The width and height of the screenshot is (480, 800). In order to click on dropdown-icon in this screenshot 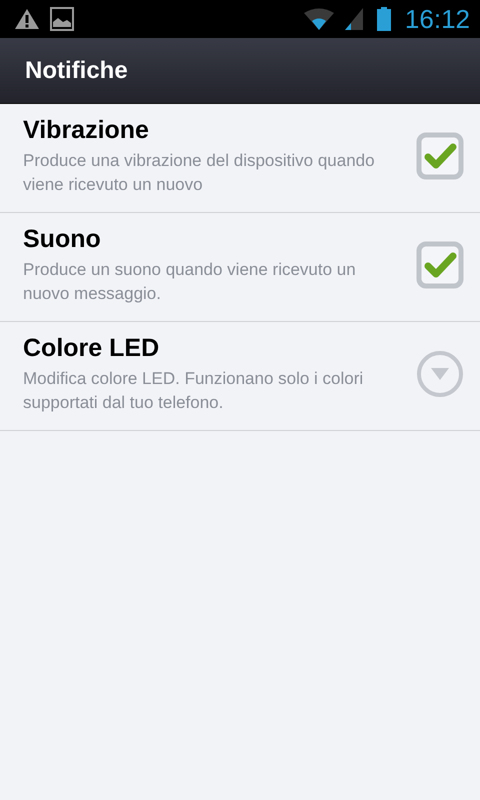, I will do `click(440, 374)`.